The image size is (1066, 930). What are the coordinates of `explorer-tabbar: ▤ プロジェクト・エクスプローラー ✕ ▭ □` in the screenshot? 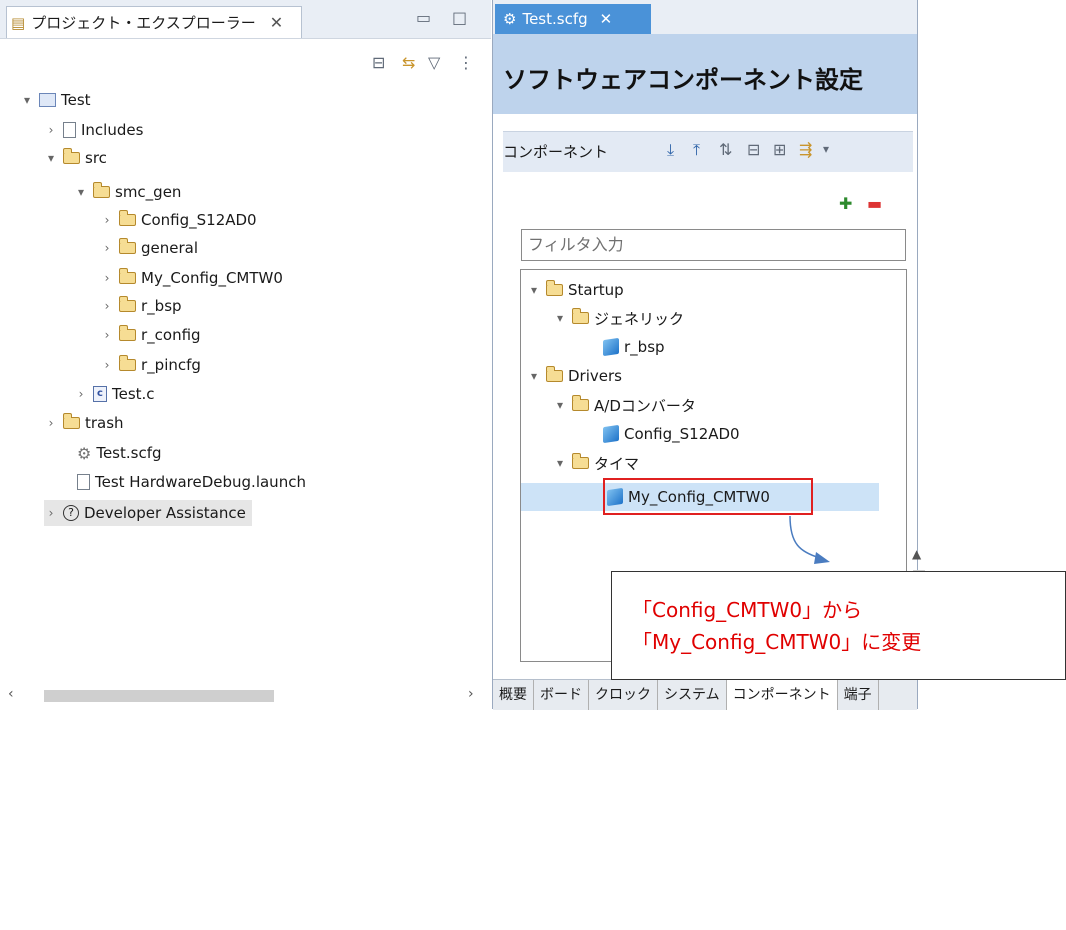 It's located at (245, 19).